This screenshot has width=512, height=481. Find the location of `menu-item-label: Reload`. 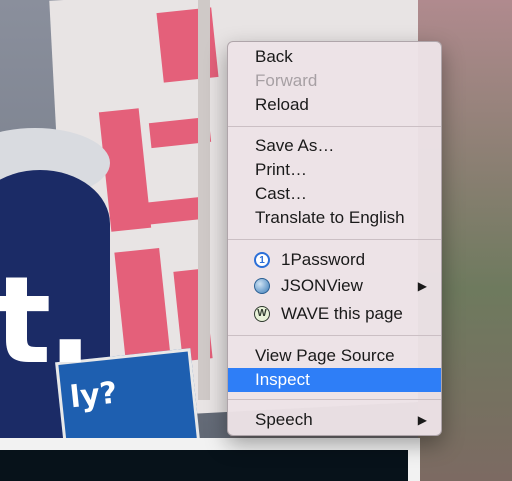

menu-item-label: Reload is located at coordinates (282, 104).